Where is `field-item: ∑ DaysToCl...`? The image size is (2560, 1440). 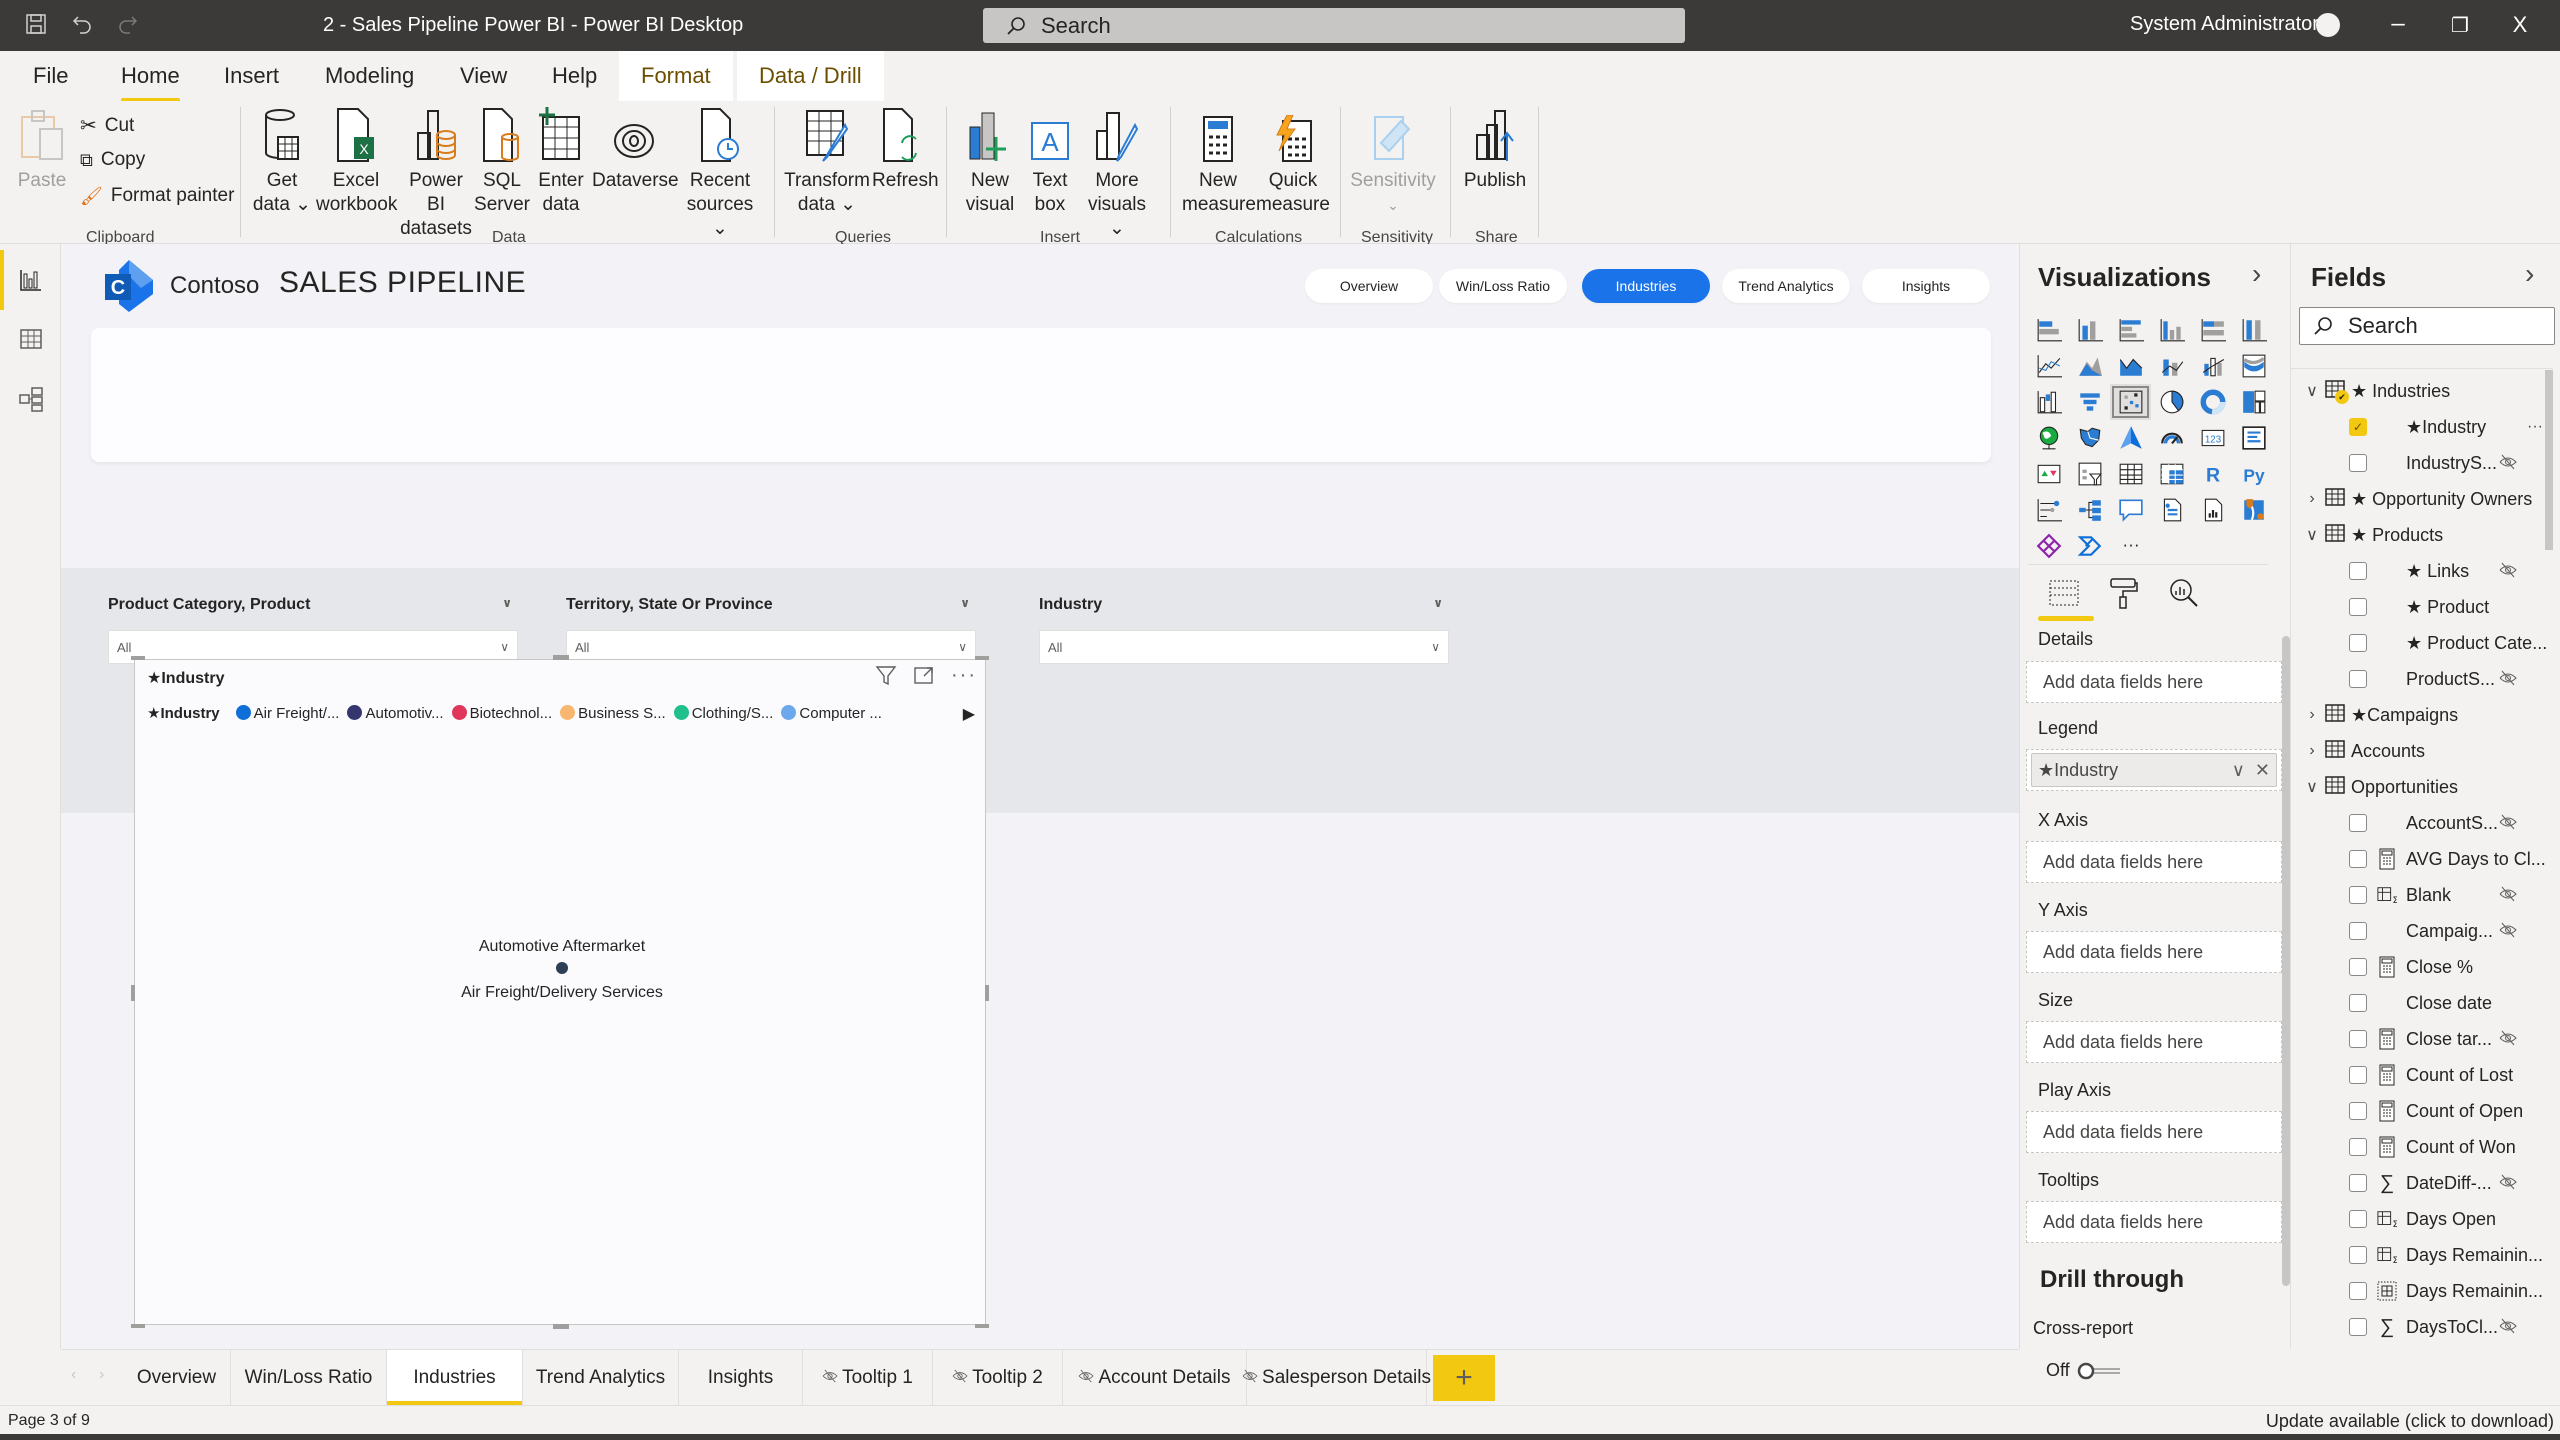 field-item: ∑ DaysToCl... is located at coordinates (2422, 1327).